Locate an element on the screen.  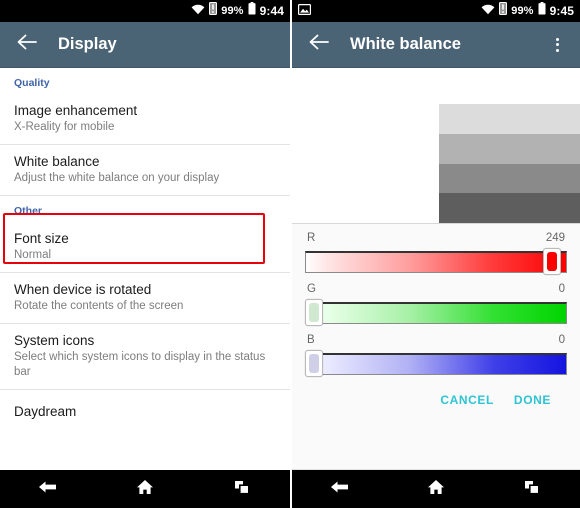
slider-thumb-red is located at coordinates (552, 261).